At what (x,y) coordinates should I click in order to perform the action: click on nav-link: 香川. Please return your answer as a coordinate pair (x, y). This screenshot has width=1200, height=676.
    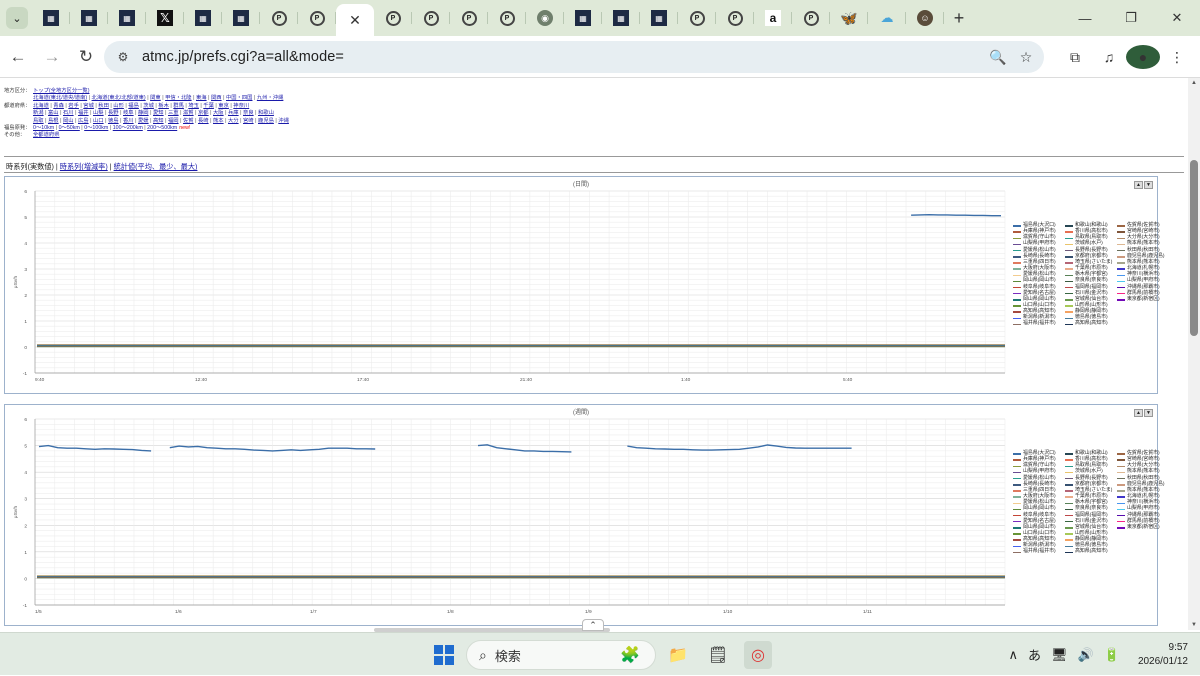
    Looking at the image, I should click on (128, 121).